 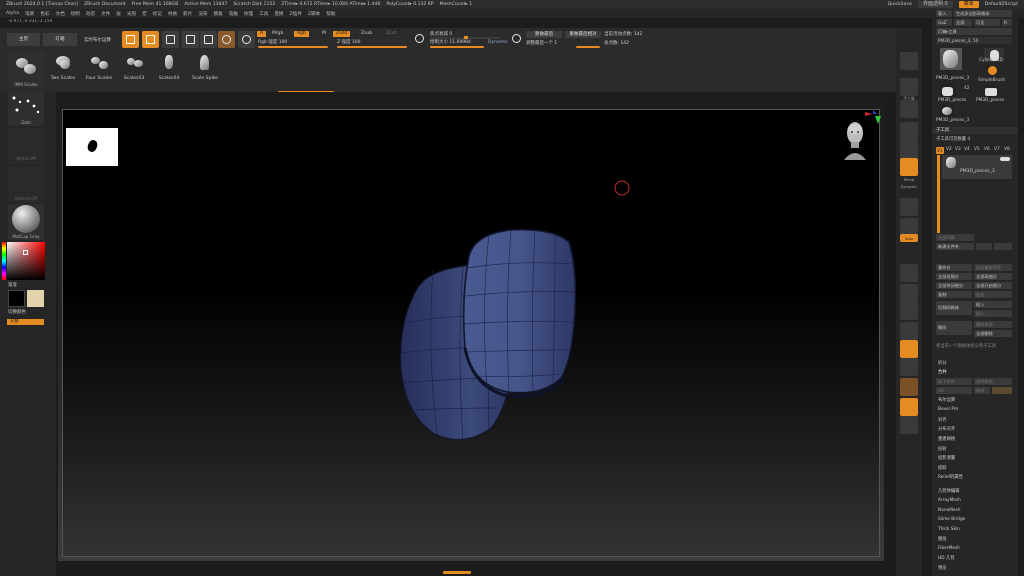 What do you see at coordinates (278, 14) in the screenshot?
I see `menu-item: 变换` at bounding box center [278, 14].